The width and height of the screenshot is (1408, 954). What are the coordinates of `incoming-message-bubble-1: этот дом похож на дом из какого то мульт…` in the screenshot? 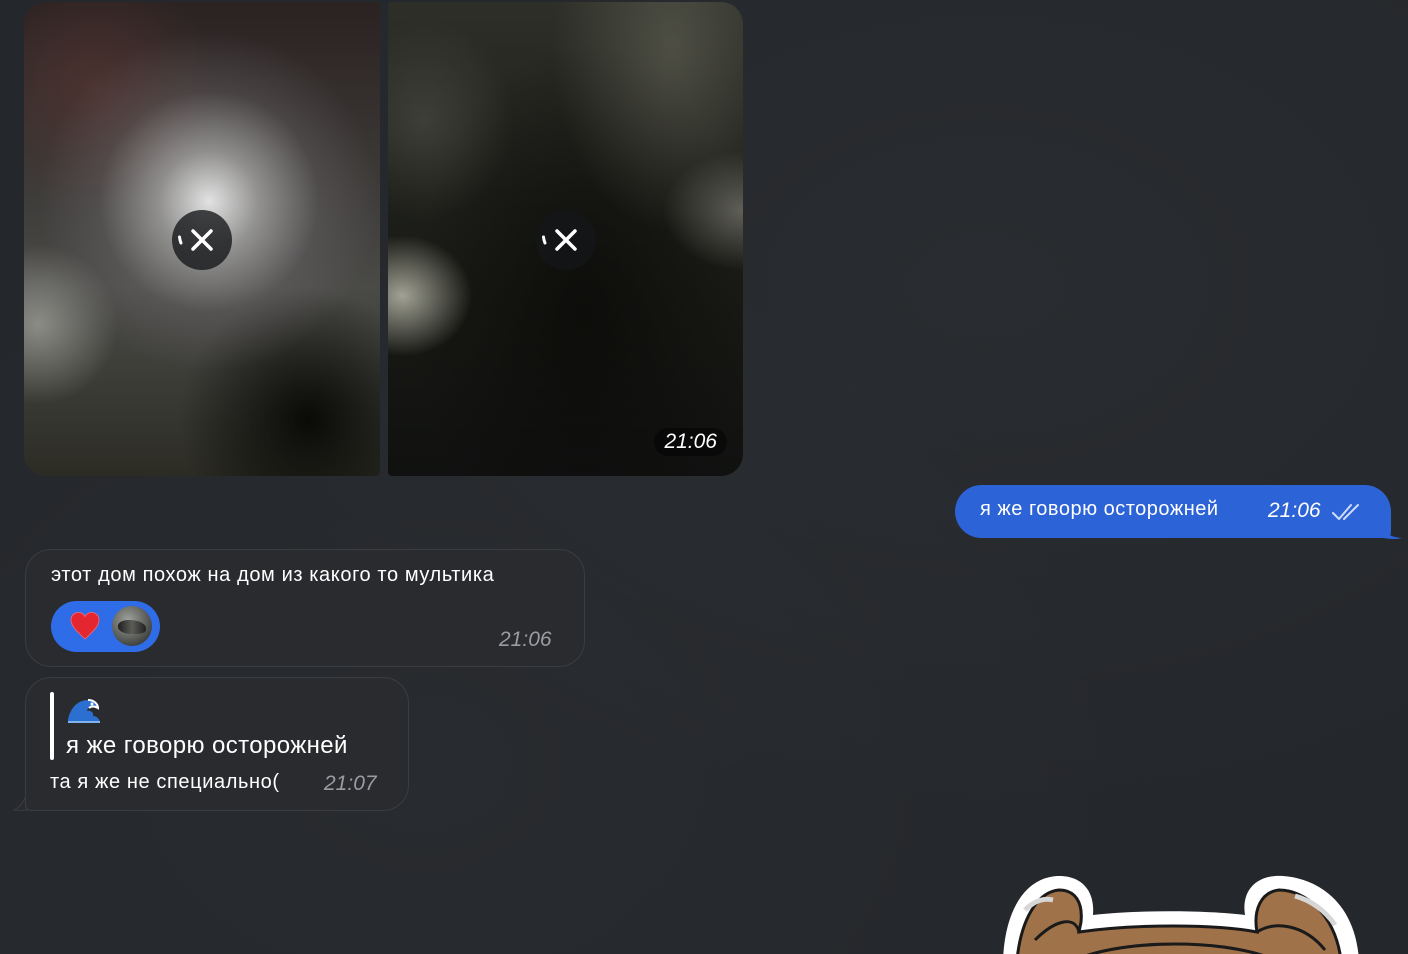 It's located at (305, 608).